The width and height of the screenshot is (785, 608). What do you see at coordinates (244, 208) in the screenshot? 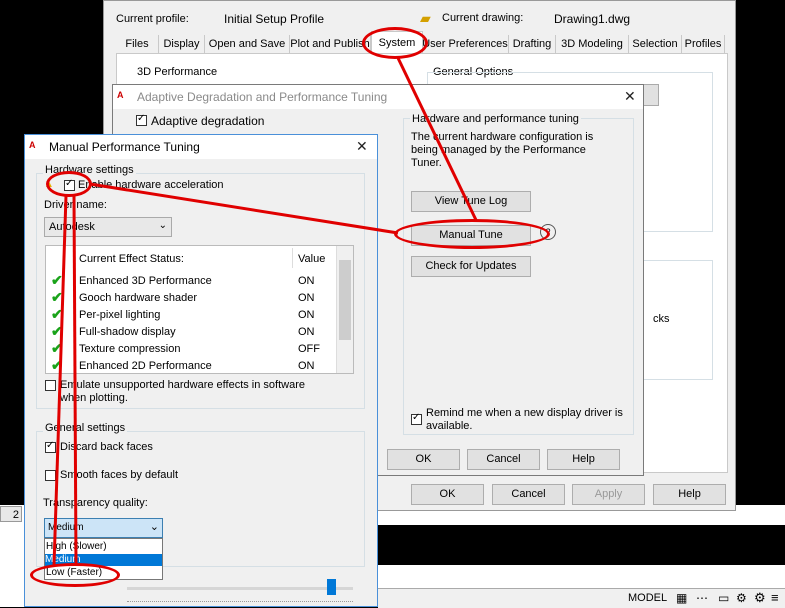
I see `annotation-line-manual-to-enable` at bounding box center [244, 208].